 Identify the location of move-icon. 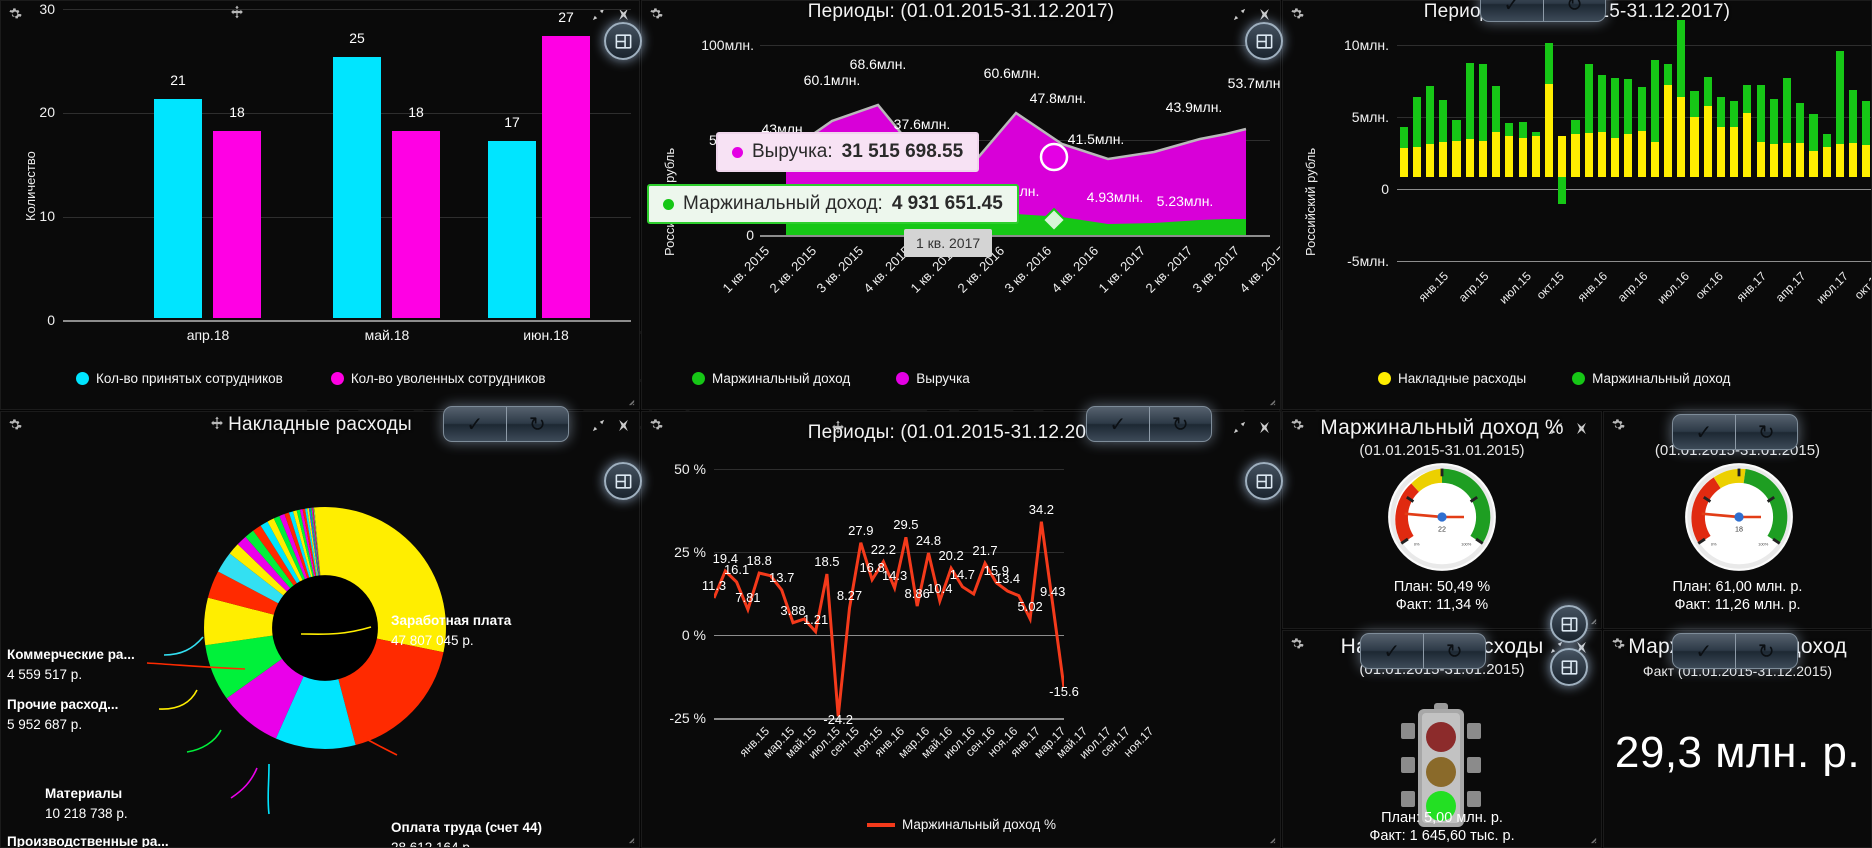
(838, 427).